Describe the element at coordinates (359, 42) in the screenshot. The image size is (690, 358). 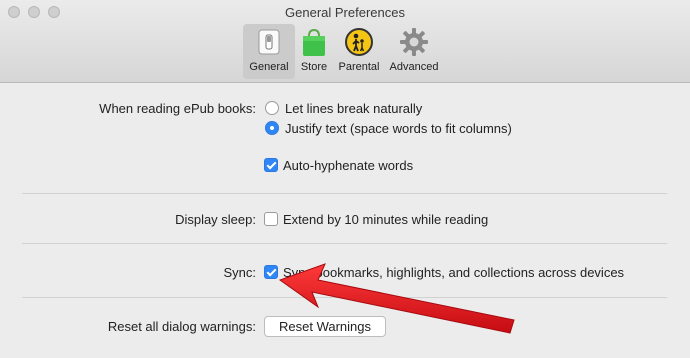
I see `parental-controls-icon` at that location.